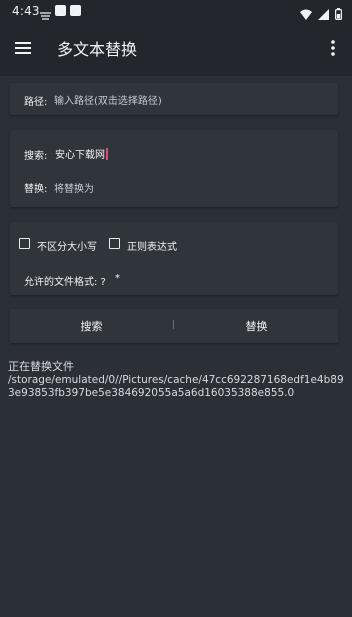 The height and width of the screenshot is (617, 352). Describe the element at coordinates (108, 99) in the screenshot. I see `path-input: 输入路径(双击选择路径)` at that location.